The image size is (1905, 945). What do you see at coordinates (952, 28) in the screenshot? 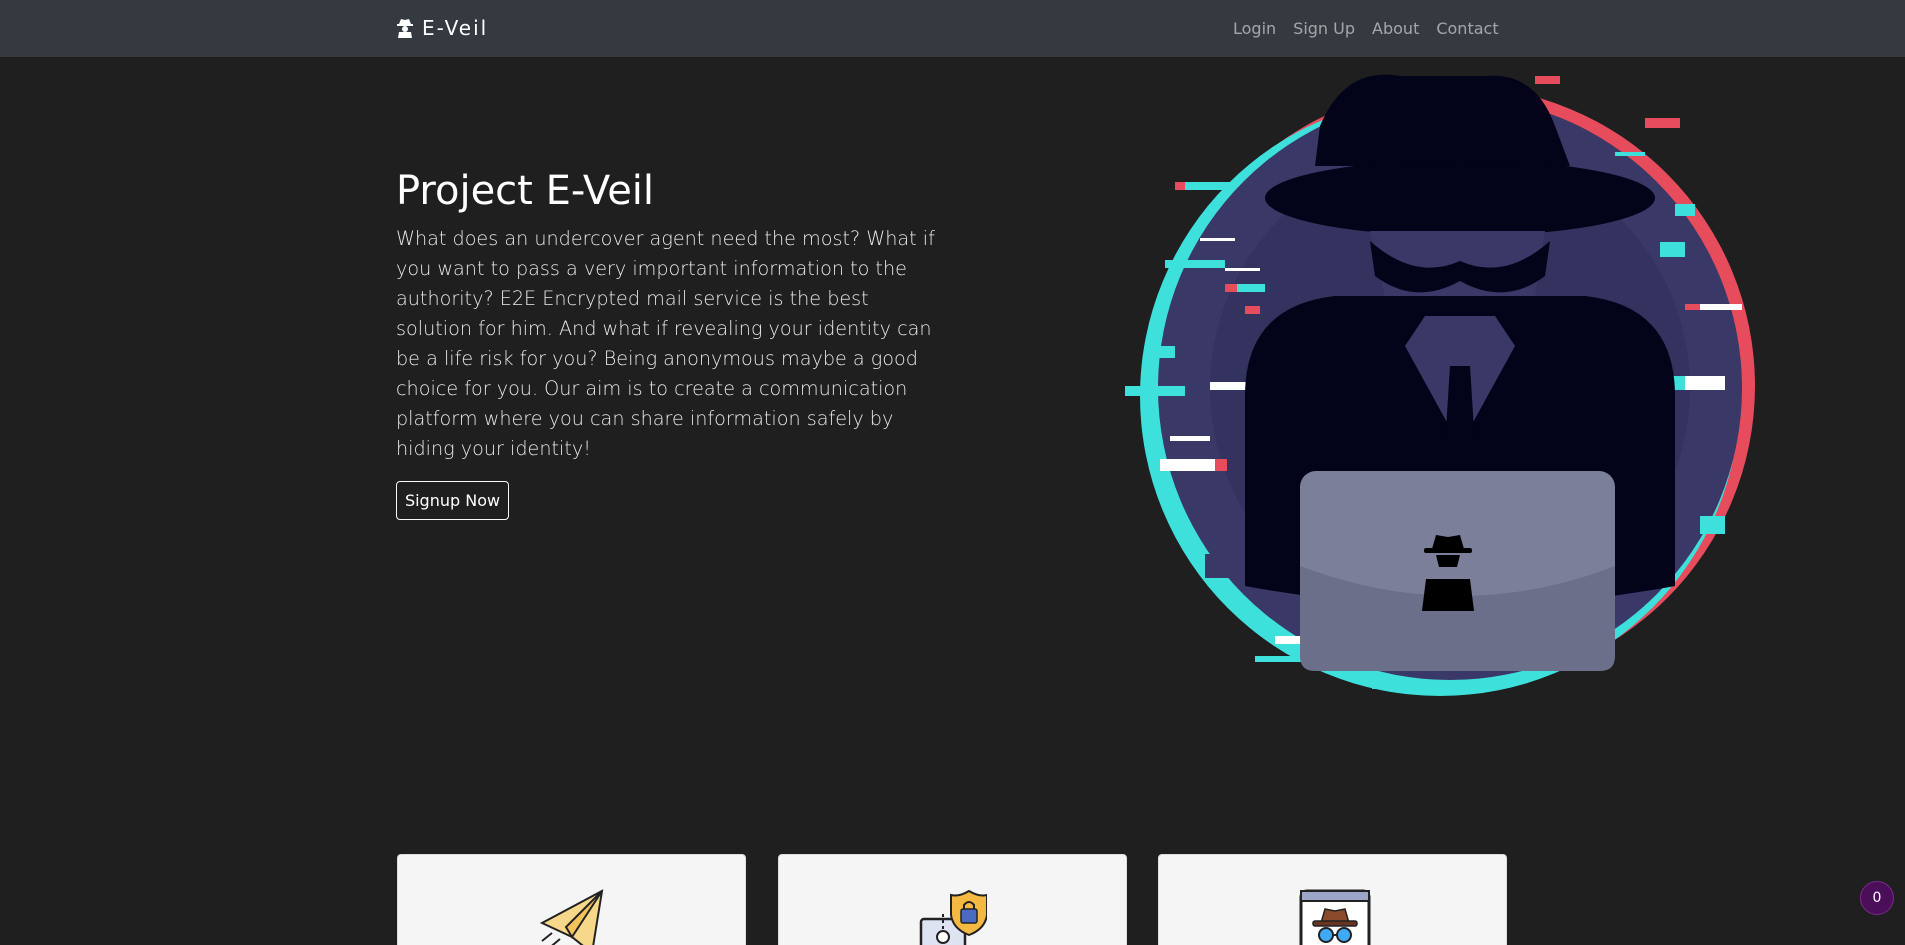
I see `navbar: E-Veil Login Sign Up About Contact` at bounding box center [952, 28].